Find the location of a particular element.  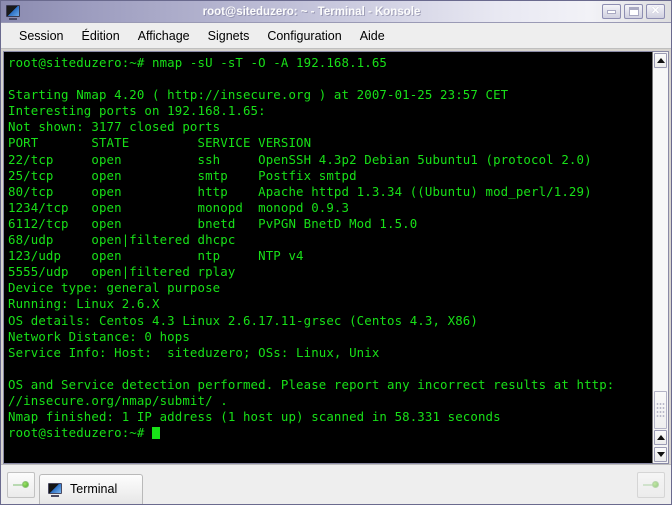

terminal-line: //insecure.org/nmap/submit/ . is located at coordinates (118, 400).